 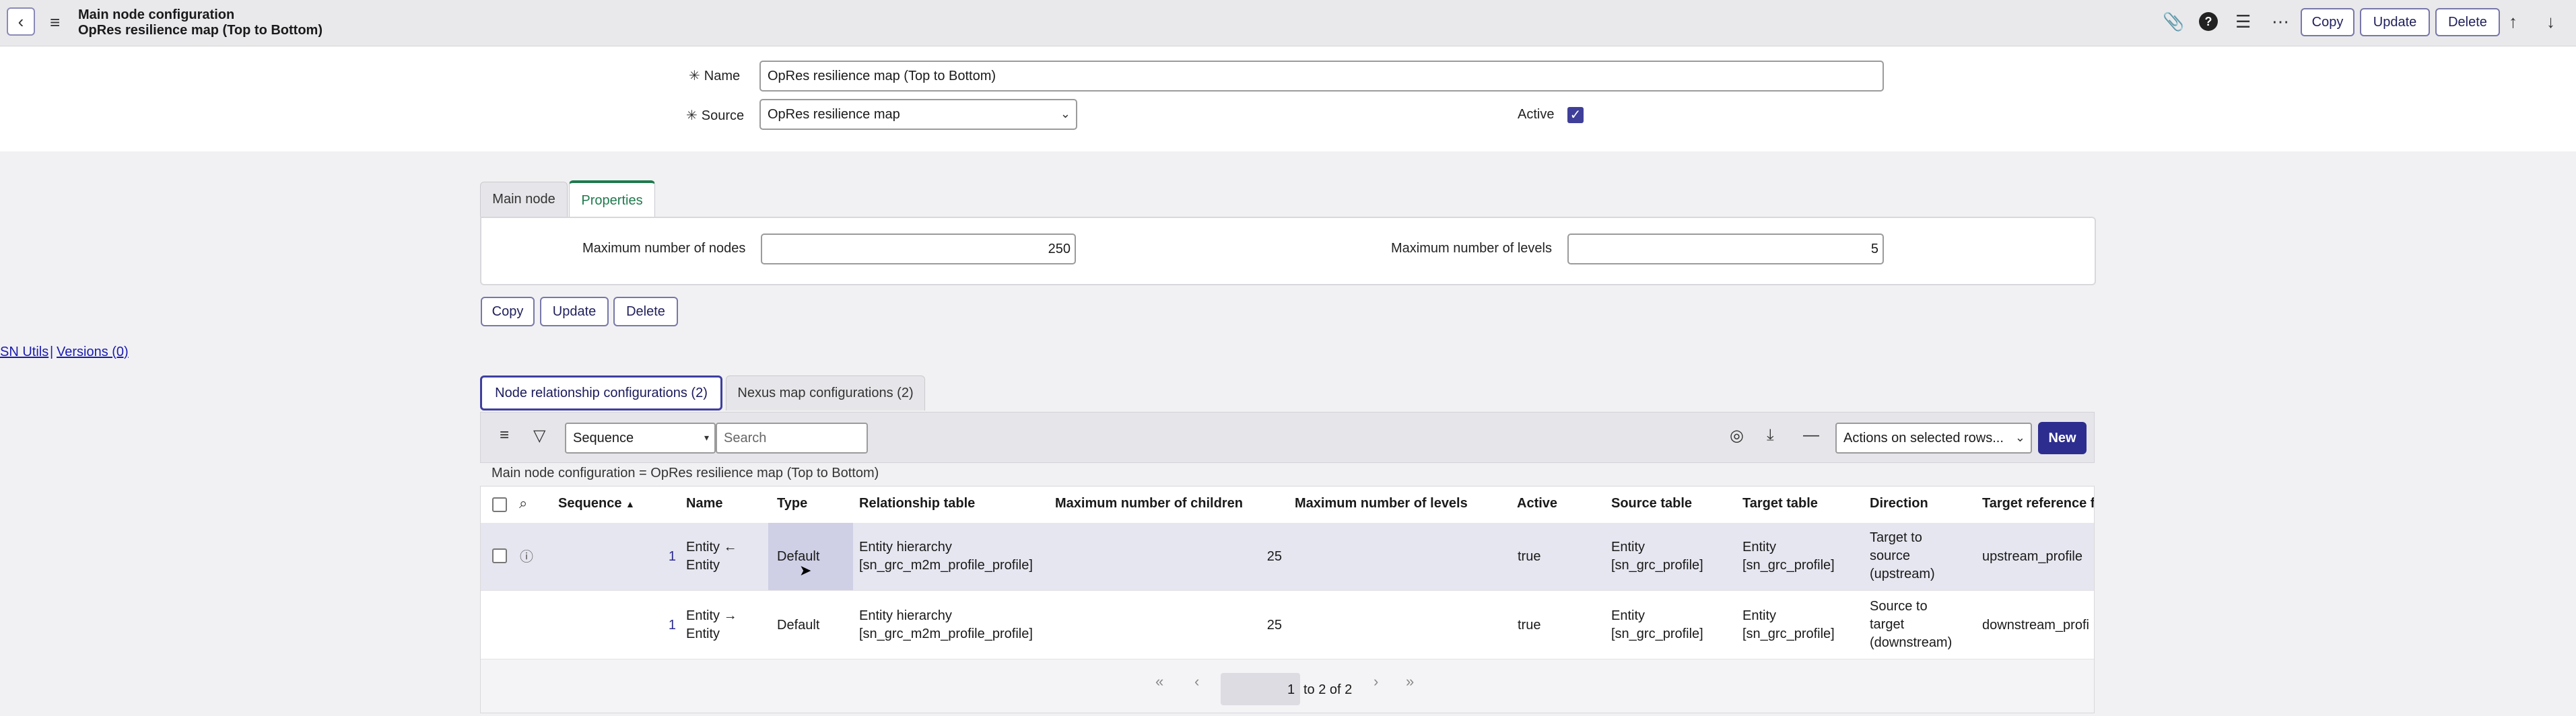 I want to click on first-page-icon: «, so click(x=1159, y=682).